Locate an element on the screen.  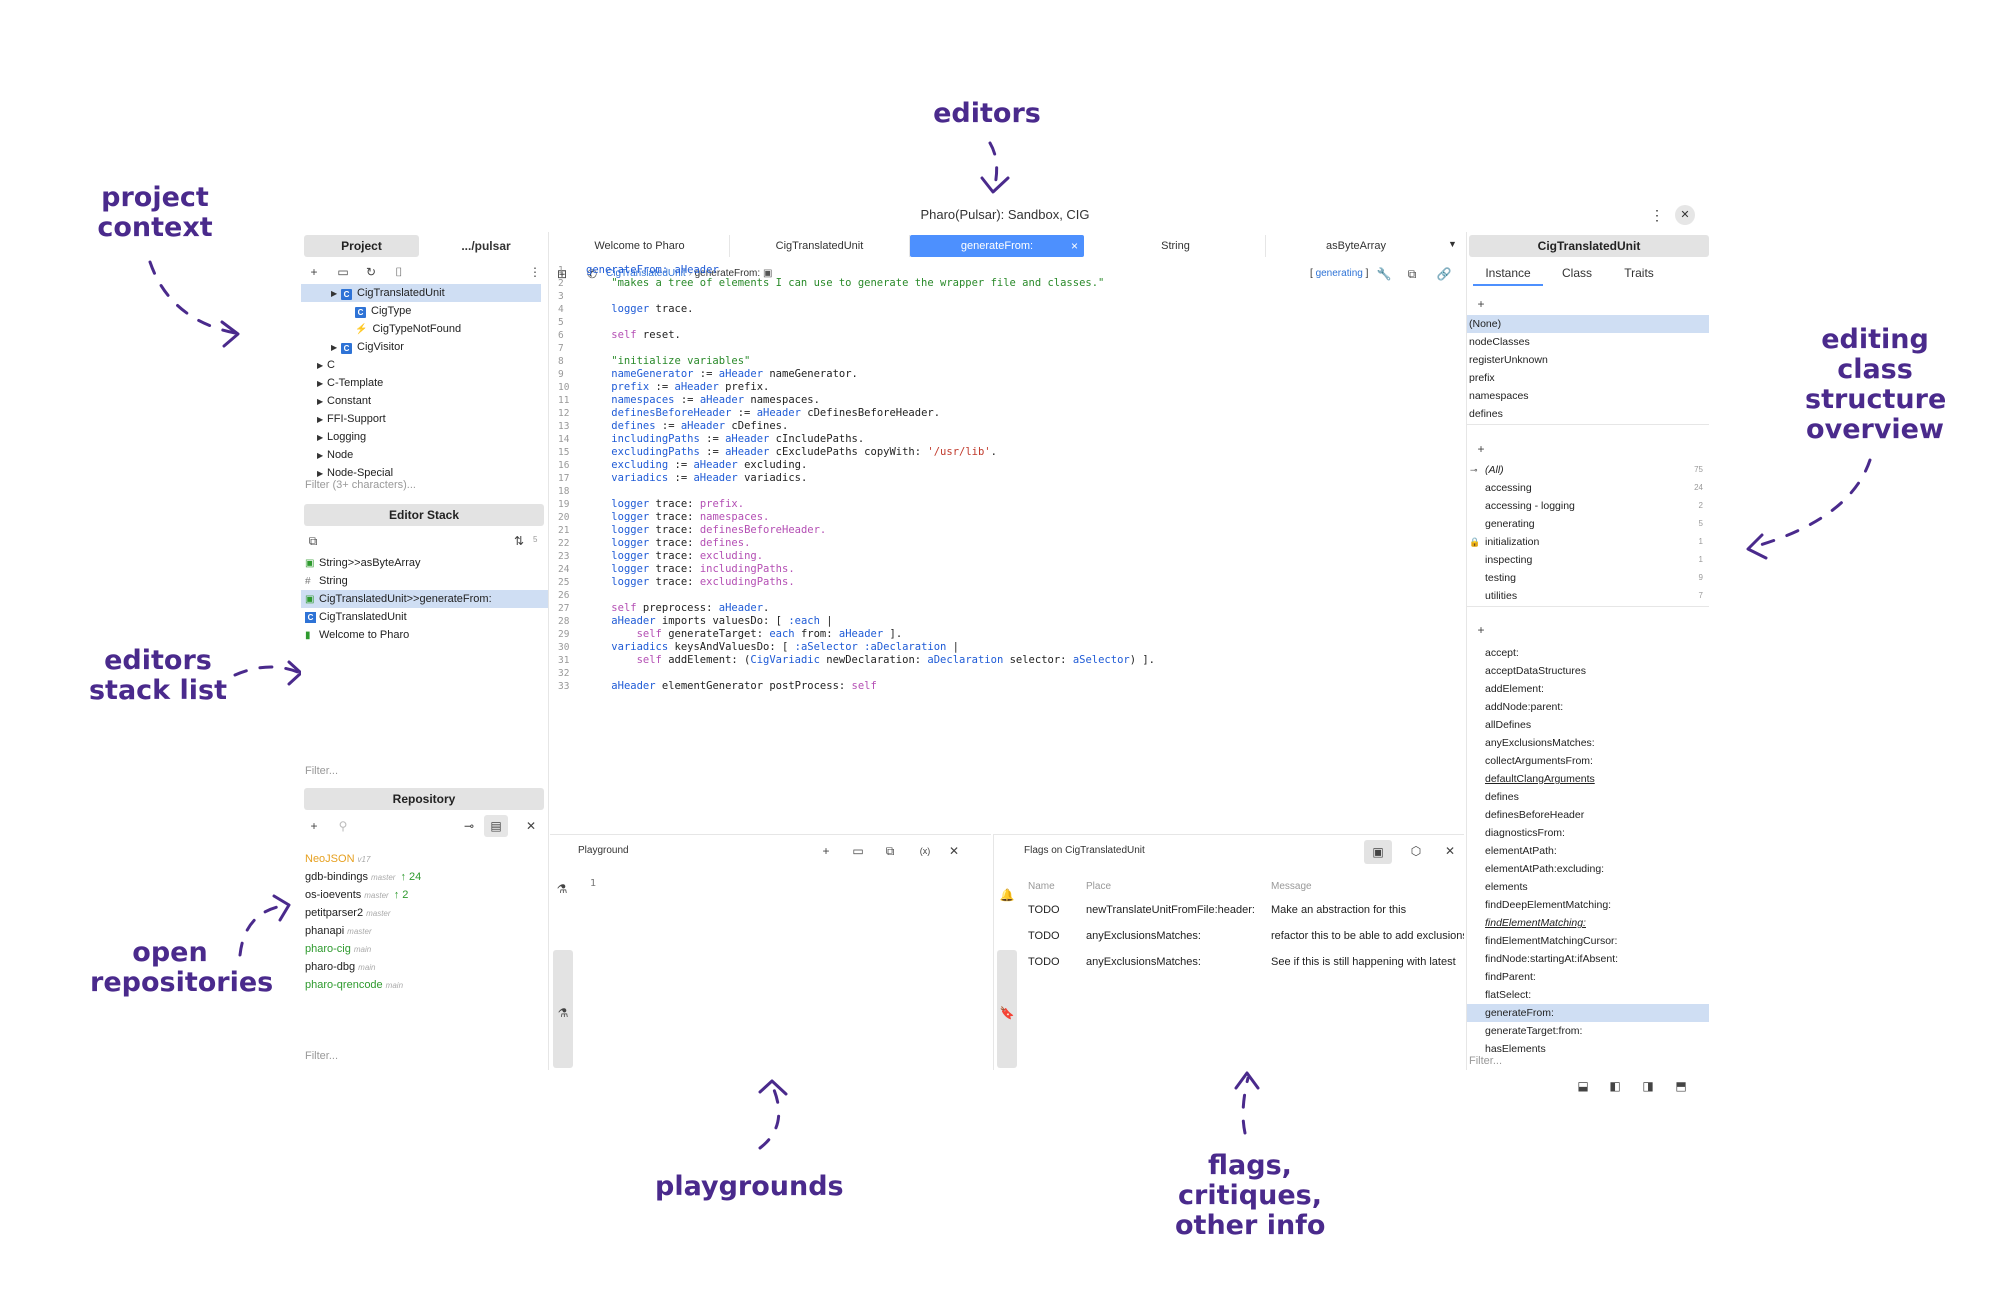
instance-variable-item: (None) is located at coordinates (1588, 324).